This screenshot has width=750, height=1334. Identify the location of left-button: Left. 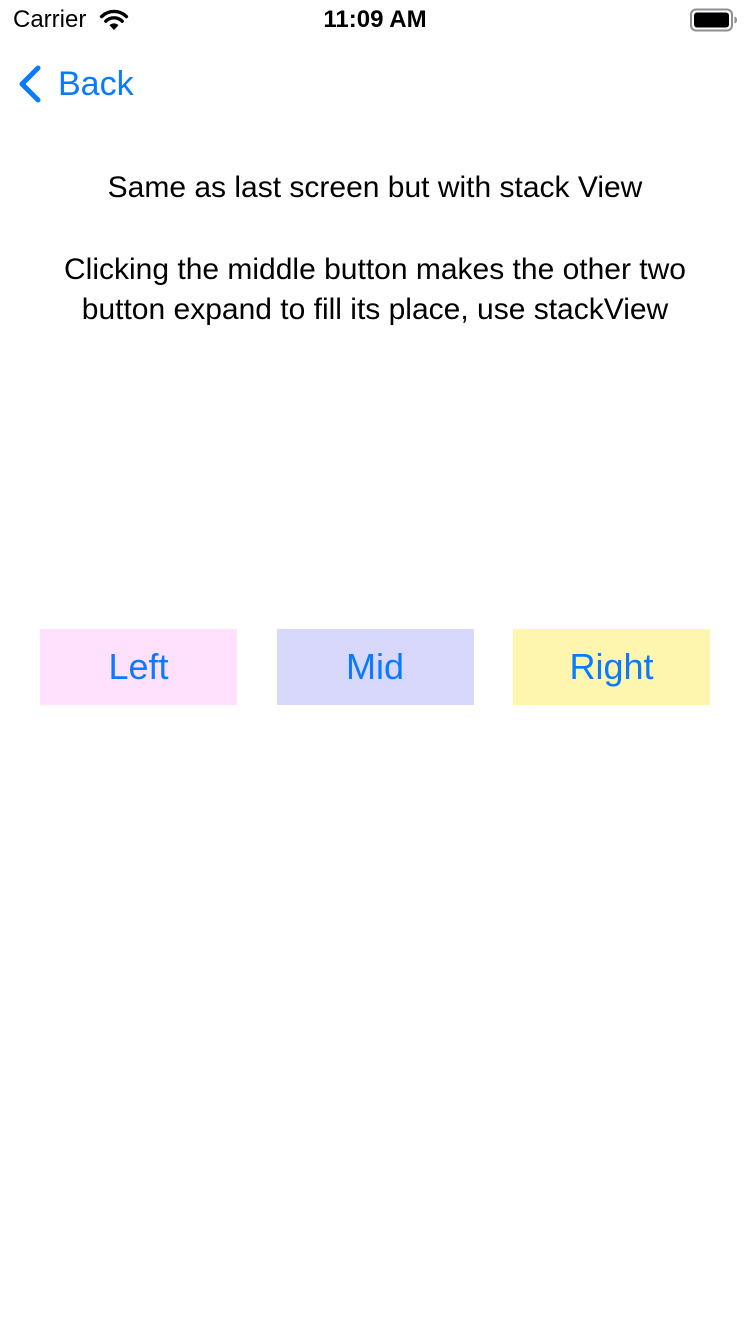
(138, 667).